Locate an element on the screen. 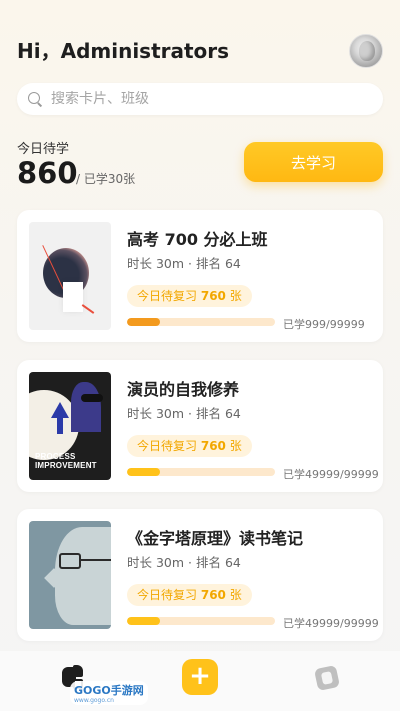  avatar is located at coordinates (366, 51).